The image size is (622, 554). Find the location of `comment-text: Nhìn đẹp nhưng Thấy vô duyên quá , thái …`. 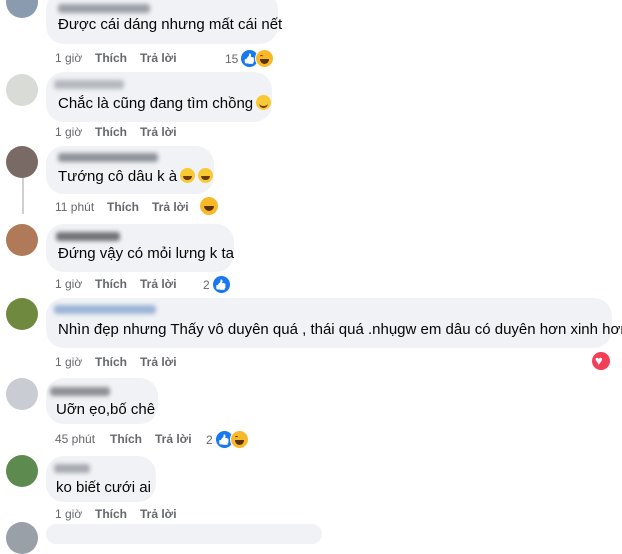

comment-text: Nhìn đẹp nhưng Thấy vô duyên quá , thái … is located at coordinates (340, 329).